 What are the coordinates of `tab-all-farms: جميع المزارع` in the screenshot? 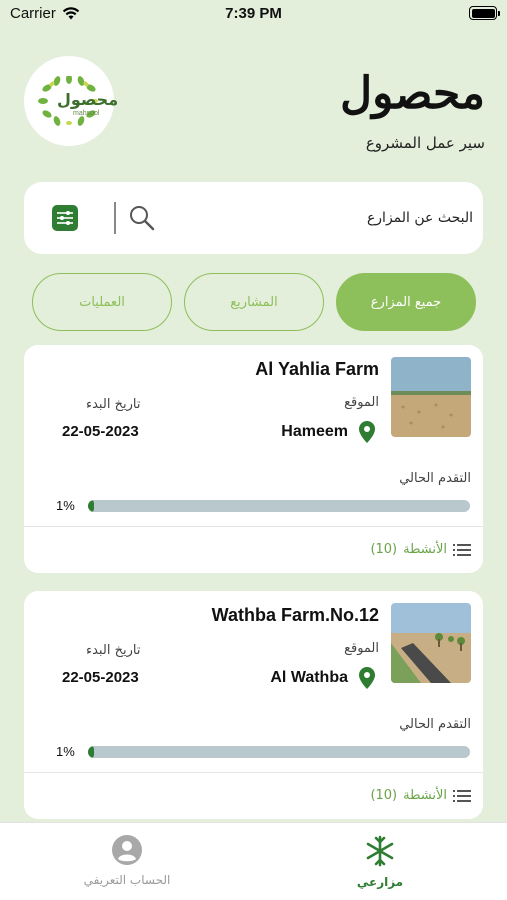 It's located at (406, 302).